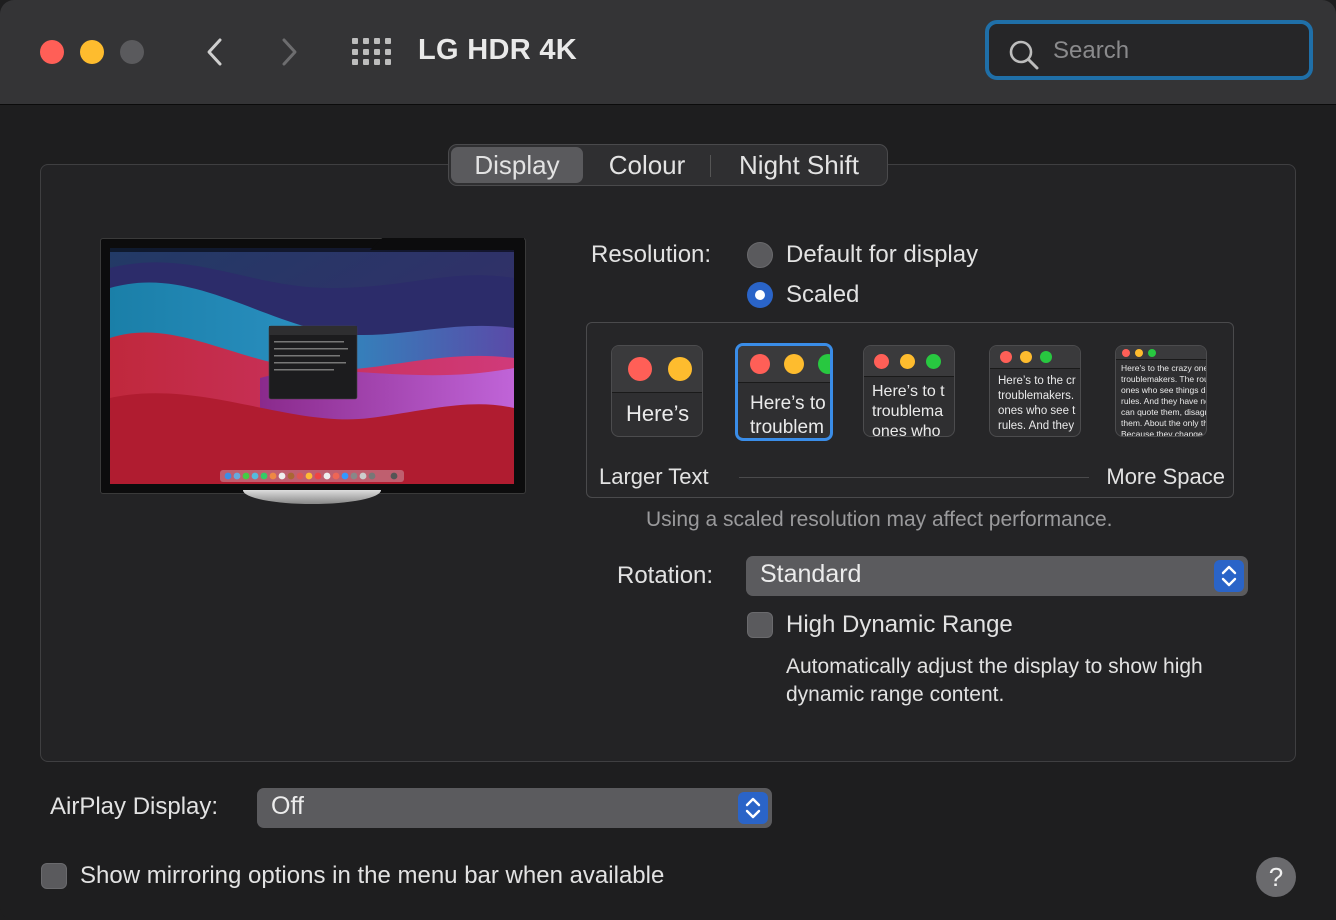  Describe the element at coordinates (788, 415) in the screenshot. I see `scale-preview-text: Here’s to troublem` at that location.